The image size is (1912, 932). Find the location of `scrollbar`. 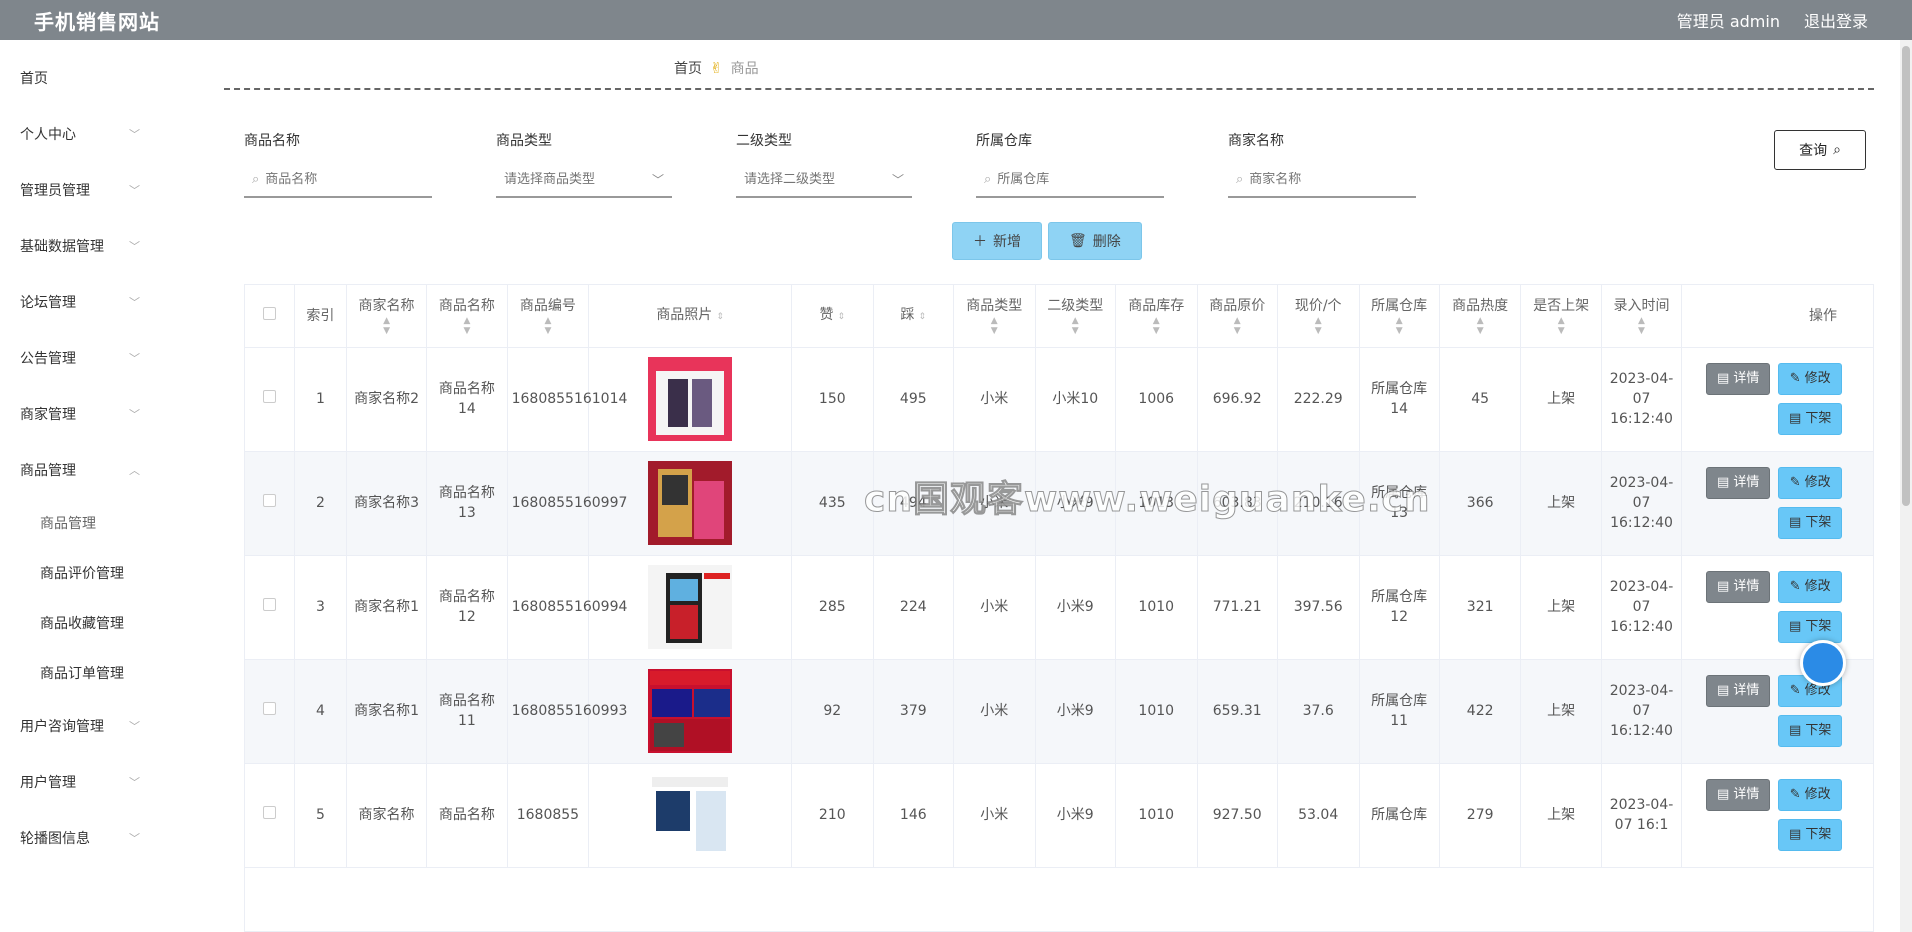

scrollbar is located at coordinates (1906, 486).